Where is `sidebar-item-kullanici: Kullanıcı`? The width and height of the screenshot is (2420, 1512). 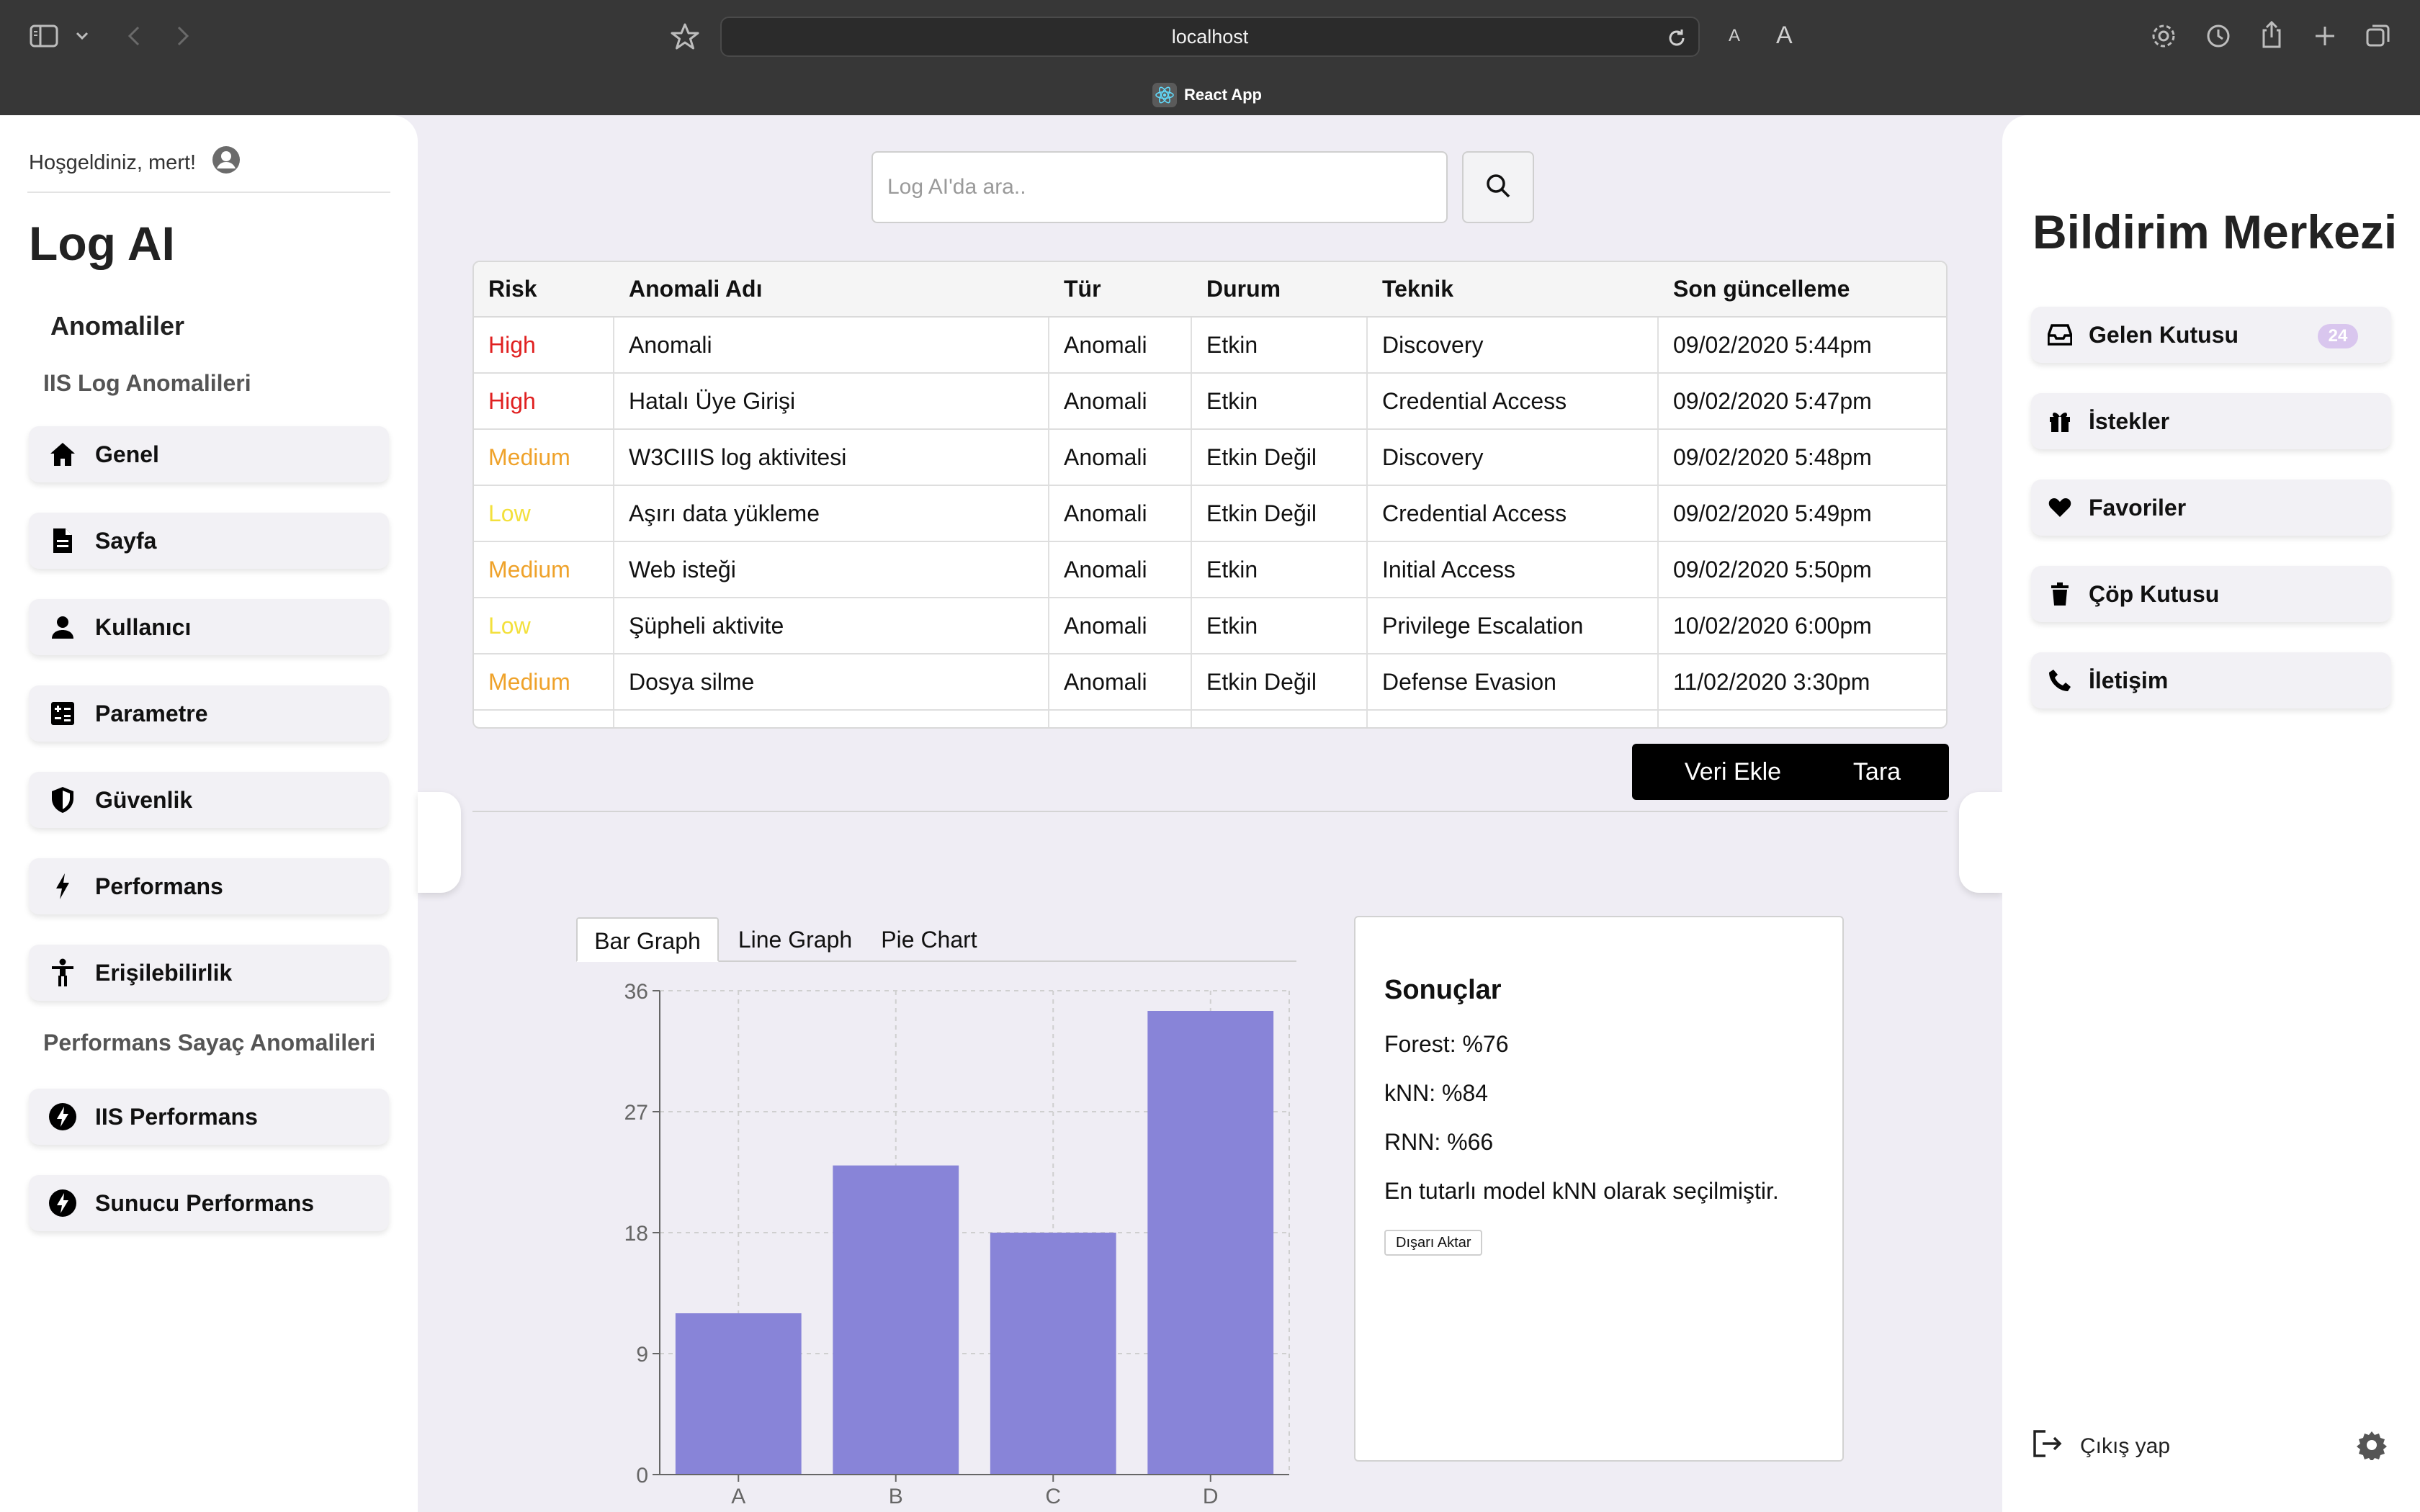 sidebar-item-kullanici: Kullanıcı is located at coordinates (209, 627).